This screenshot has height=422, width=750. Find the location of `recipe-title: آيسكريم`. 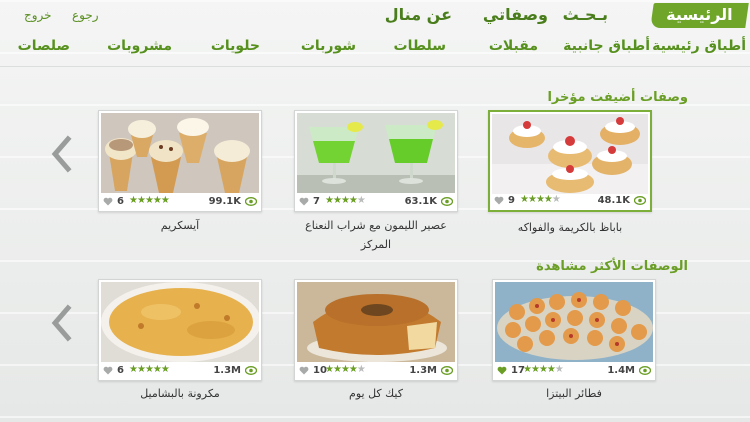

recipe-title: آيسكريم is located at coordinates (180, 225).